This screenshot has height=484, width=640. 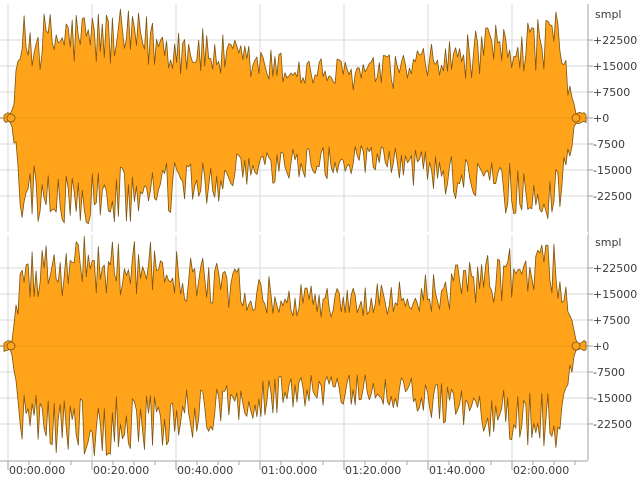 I want to click on units-label-channel-2: smpl, so click(x=608, y=242).